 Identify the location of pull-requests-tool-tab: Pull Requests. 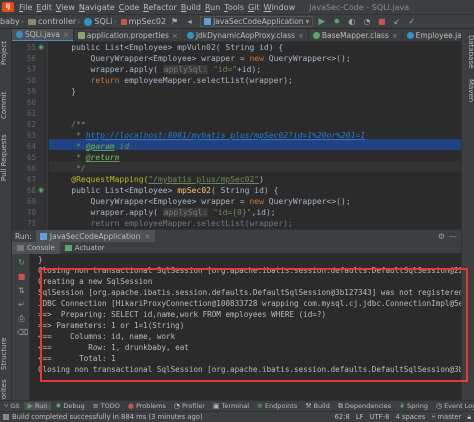
(6, 158).